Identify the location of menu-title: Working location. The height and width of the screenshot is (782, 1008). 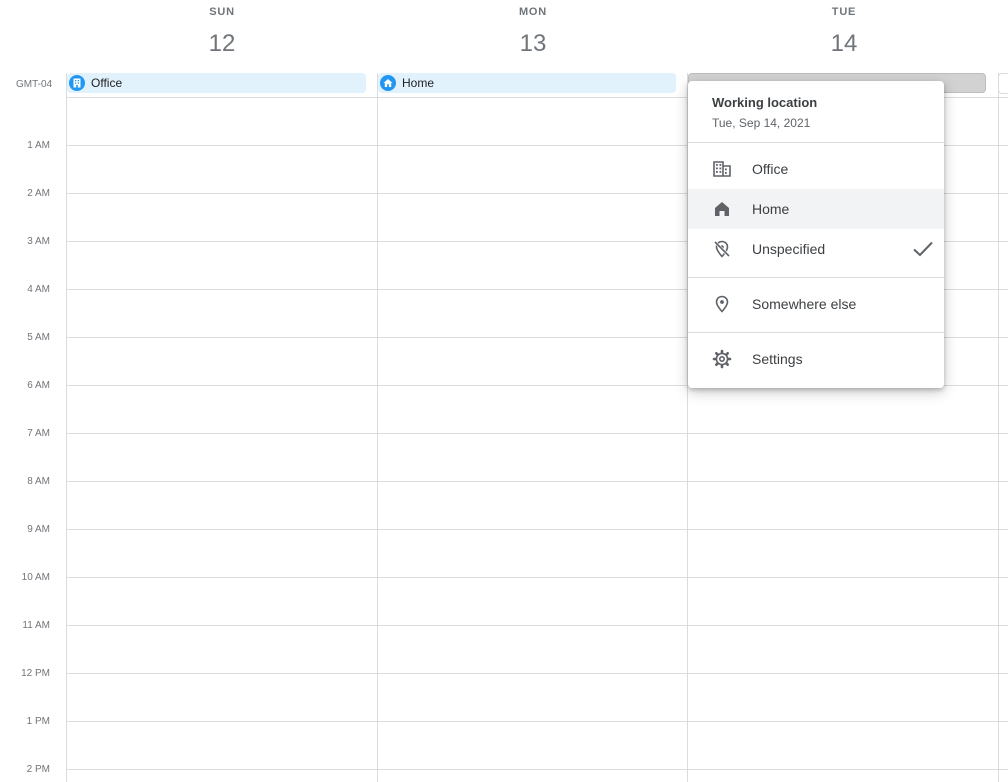
(765, 102).